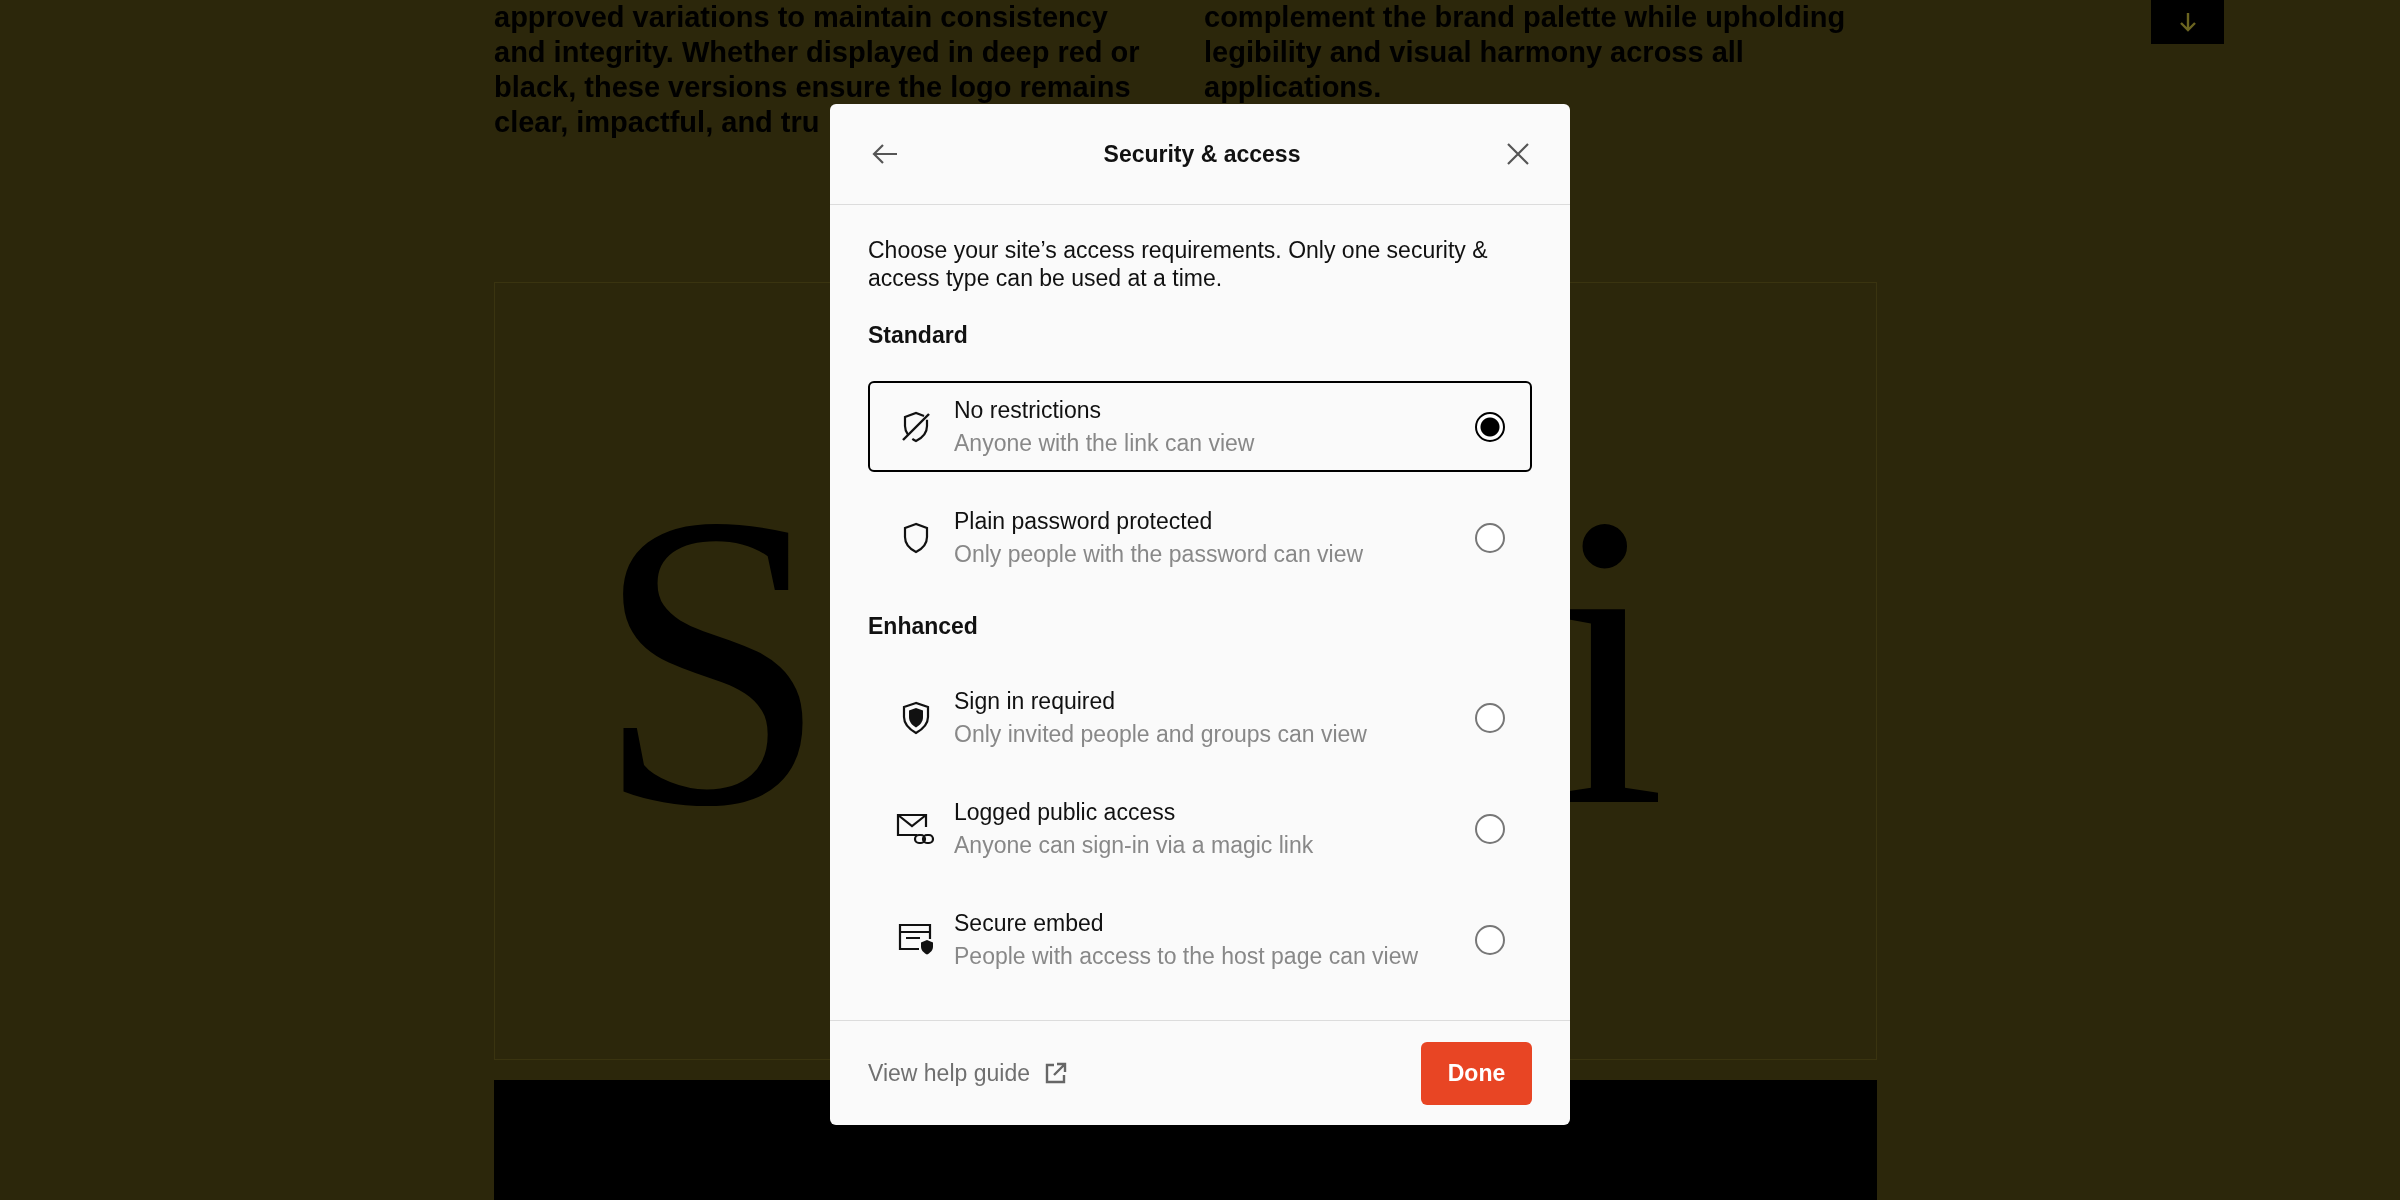  What do you see at coordinates (1476, 1073) in the screenshot?
I see `done-button: Done` at bounding box center [1476, 1073].